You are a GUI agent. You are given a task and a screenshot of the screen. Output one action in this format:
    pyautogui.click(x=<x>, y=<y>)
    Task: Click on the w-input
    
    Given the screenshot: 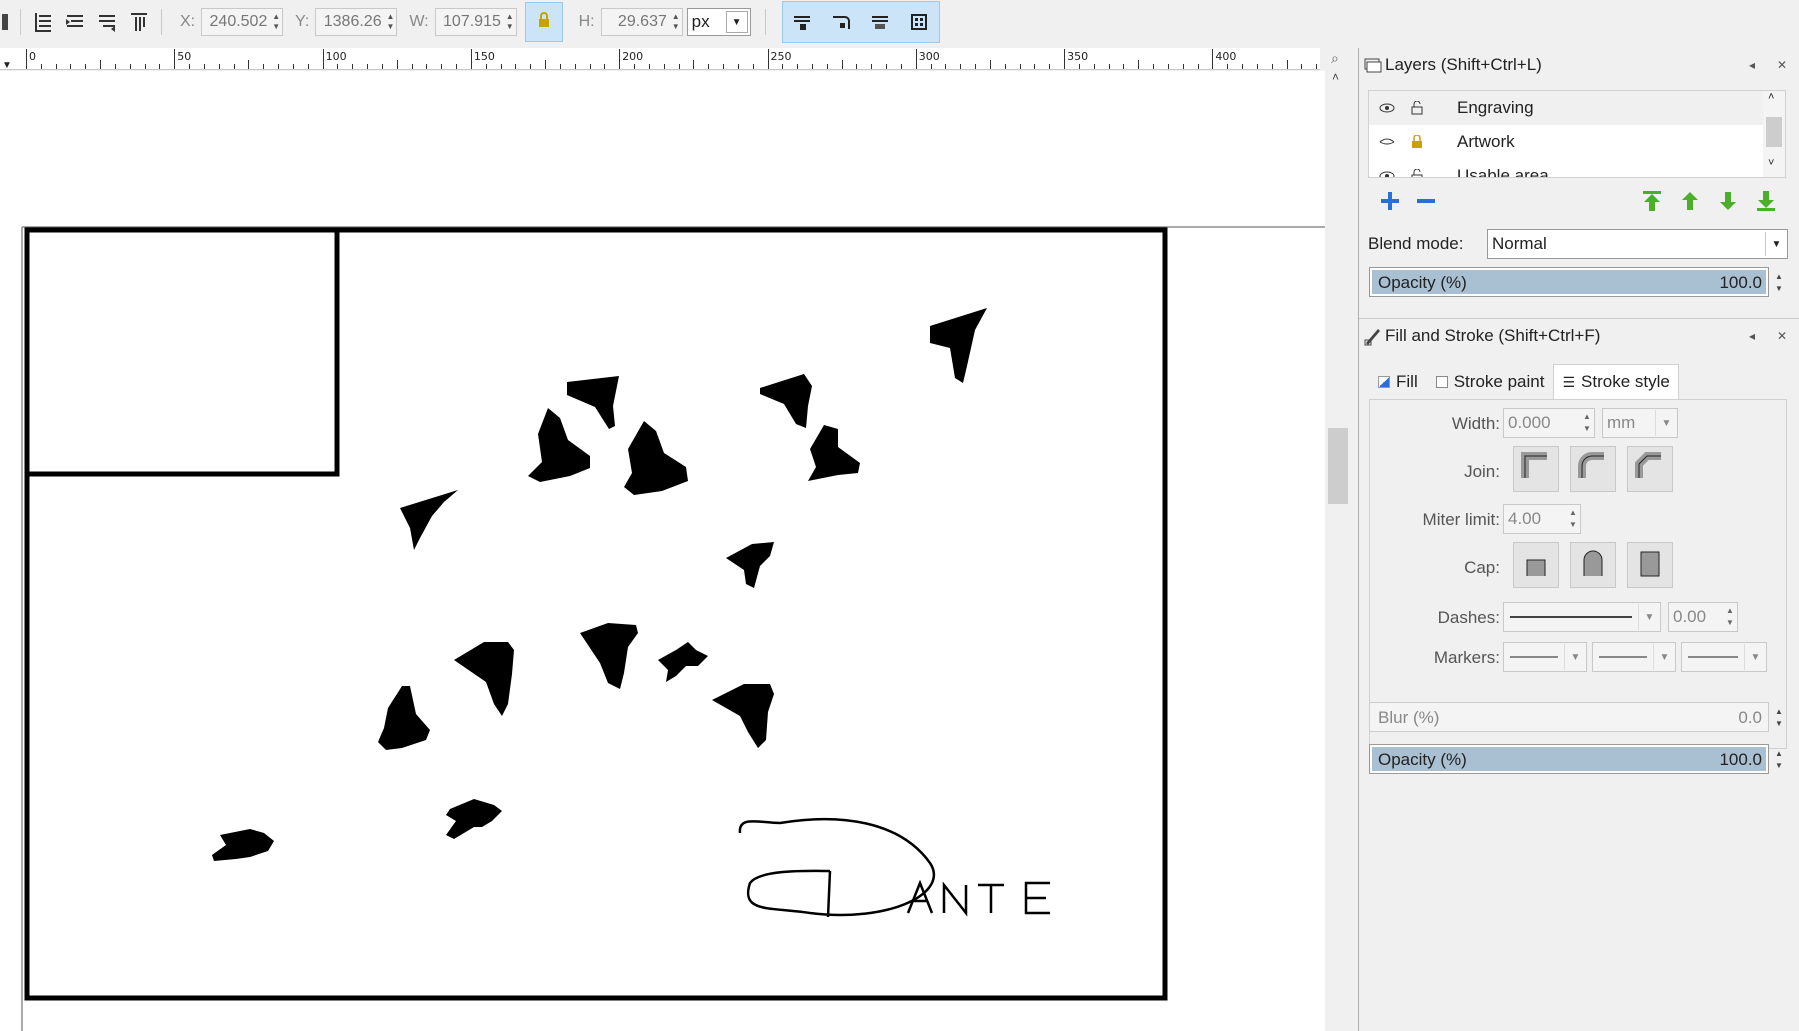 What is the action you would take?
    pyautogui.click(x=469, y=22)
    